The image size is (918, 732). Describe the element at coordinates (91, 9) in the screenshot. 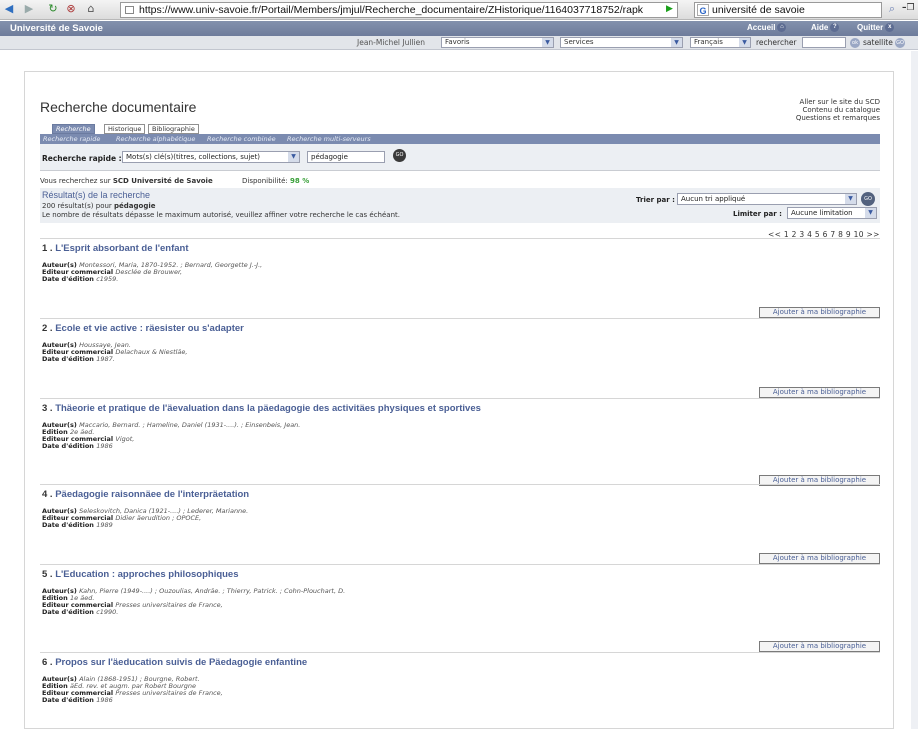

I see `home-icon: ⌂` at that location.